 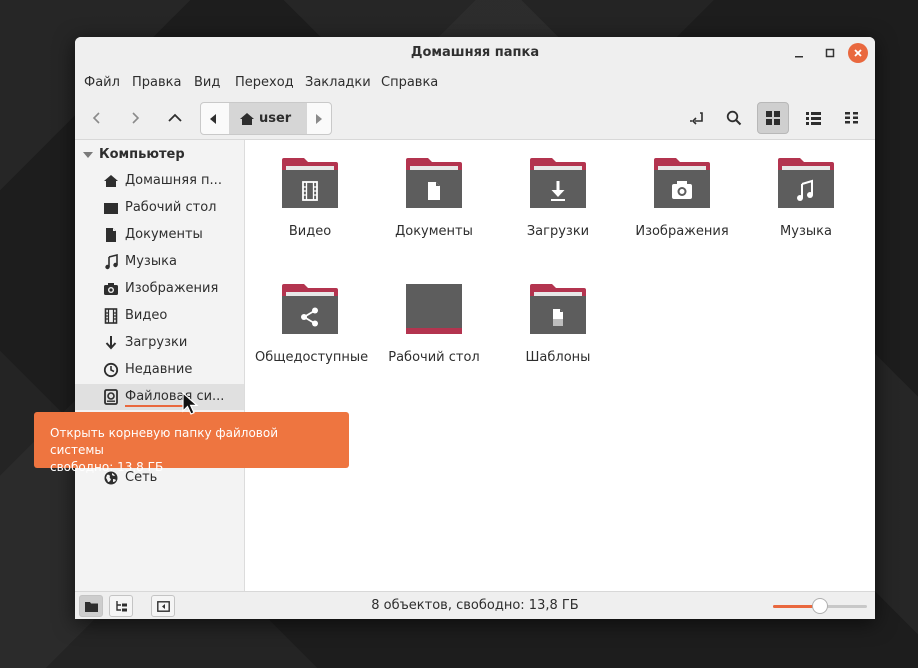 What do you see at coordinates (111, 370) in the screenshot?
I see `clock-icon` at bounding box center [111, 370].